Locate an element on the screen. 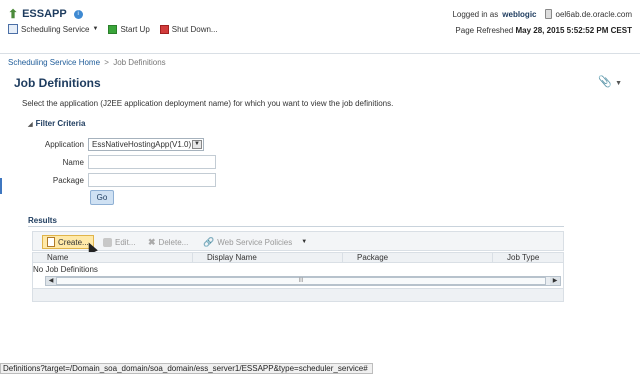  web-service-policies-button: 🔗 Web Service Policies ▼ is located at coordinates (255, 242).